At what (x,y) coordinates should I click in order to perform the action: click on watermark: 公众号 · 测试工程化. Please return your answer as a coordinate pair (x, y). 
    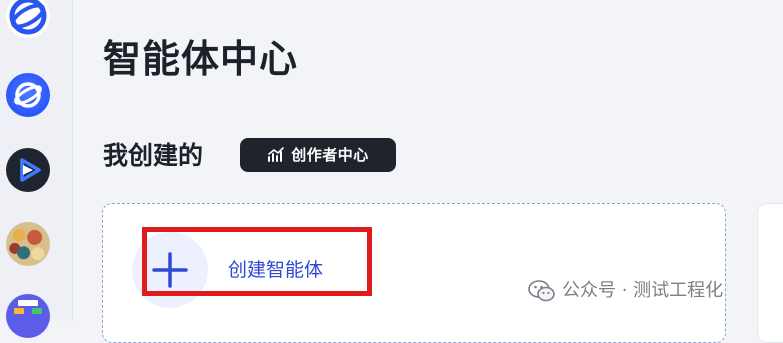
    Looking at the image, I should click on (625, 291).